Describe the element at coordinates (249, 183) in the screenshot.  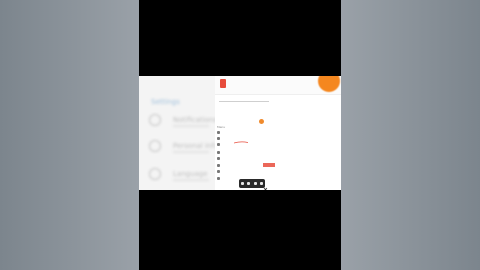
I see `crop-icon` at that location.